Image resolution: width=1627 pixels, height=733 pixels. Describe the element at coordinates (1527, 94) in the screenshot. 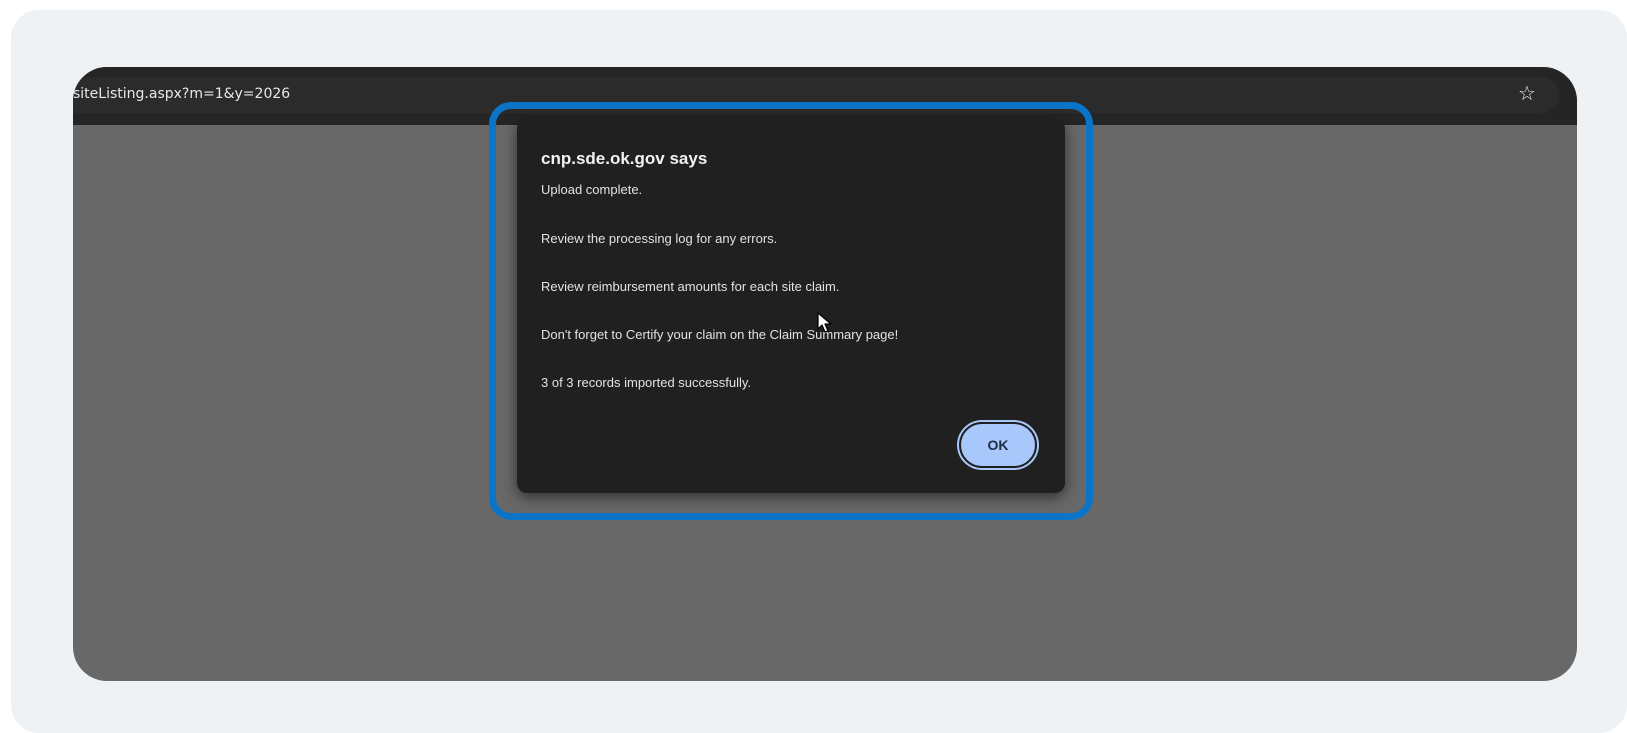

I see `star-icon: ☆` at that location.